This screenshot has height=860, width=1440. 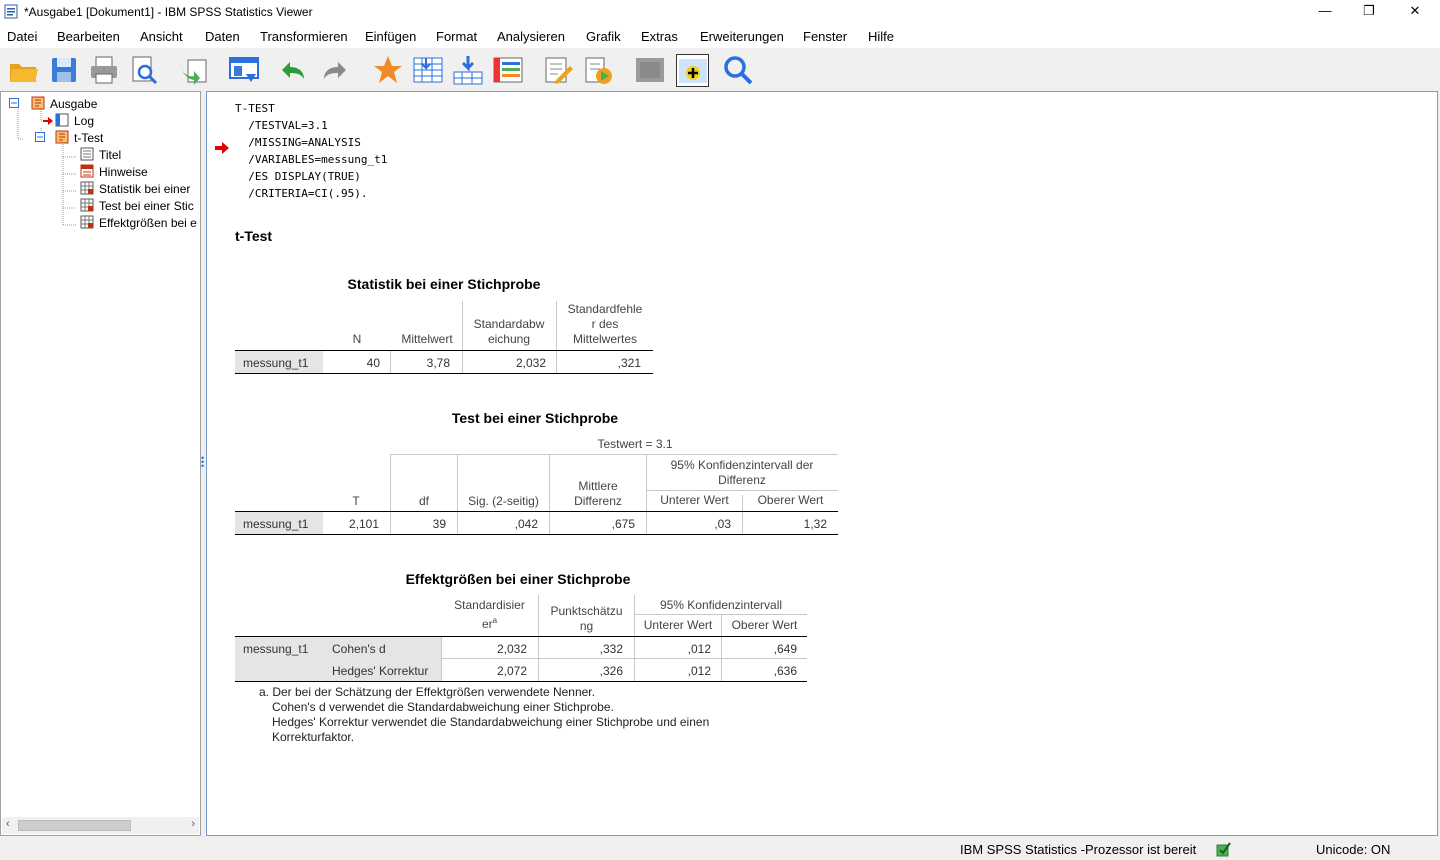 What do you see at coordinates (598, 493) in the screenshot?
I see `col-header: Mittlere Differenz` at bounding box center [598, 493].